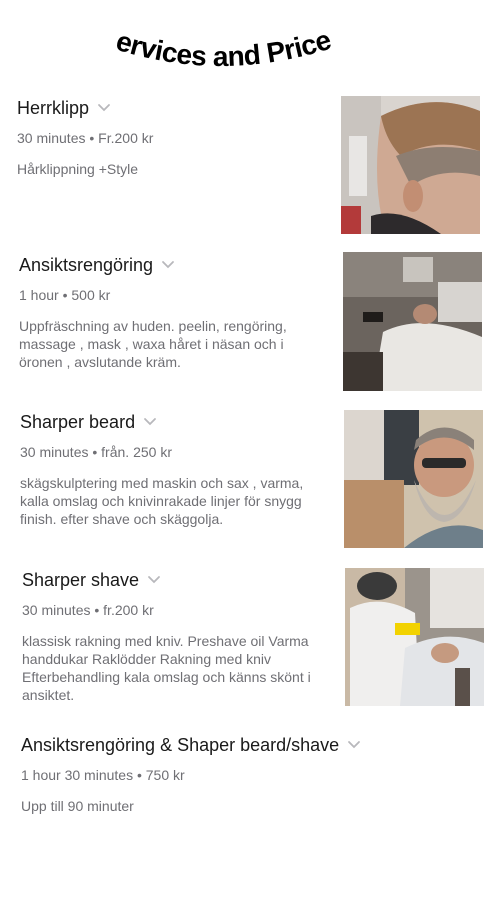 The width and height of the screenshot is (500, 900). What do you see at coordinates (96, 452) in the screenshot?
I see `service-duration-price: 30 minutes • från. 250 kr` at bounding box center [96, 452].